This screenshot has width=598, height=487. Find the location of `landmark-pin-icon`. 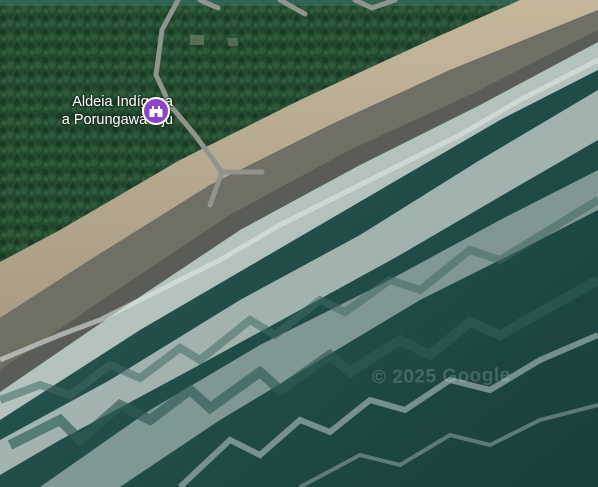

landmark-pin-icon is located at coordinates (156, 111).